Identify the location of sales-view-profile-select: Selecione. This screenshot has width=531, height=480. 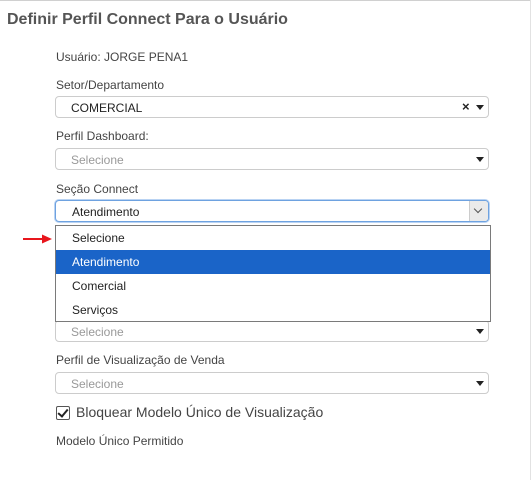
(272, 383).